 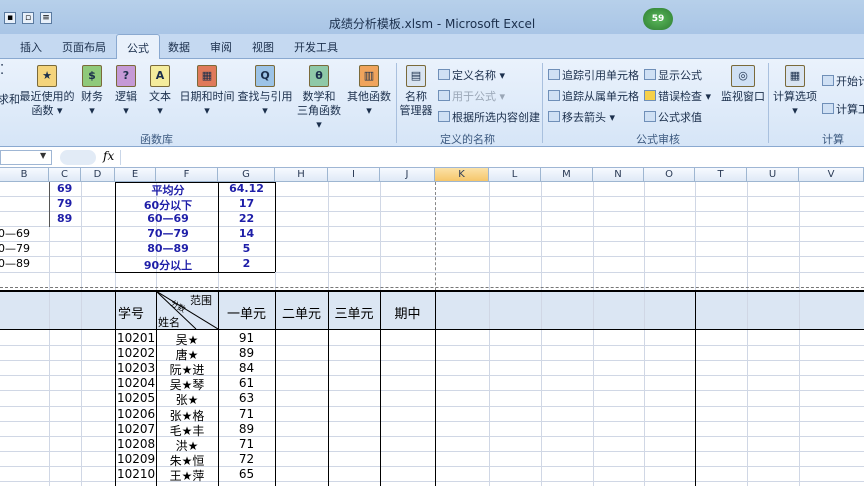 What do you see at coordinates (831, 175) in the screenshot?
I see `col-header-v: V` at bounding box center [831, 175].